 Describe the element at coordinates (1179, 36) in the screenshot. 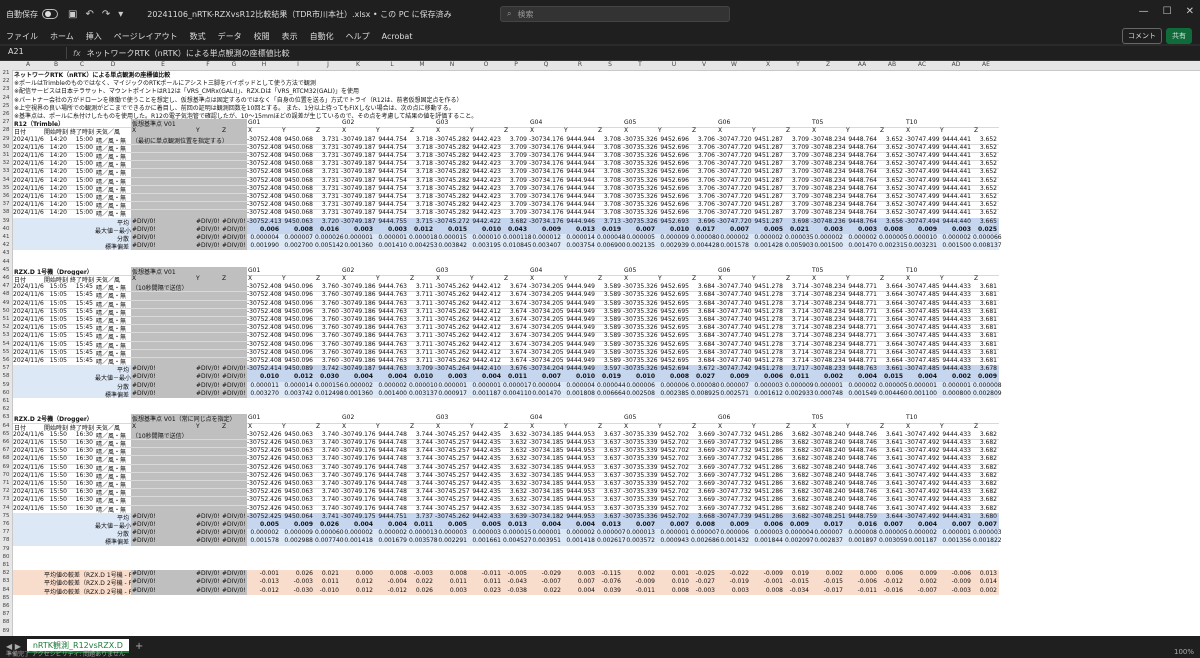

I see `share-button: 共有` at that location.